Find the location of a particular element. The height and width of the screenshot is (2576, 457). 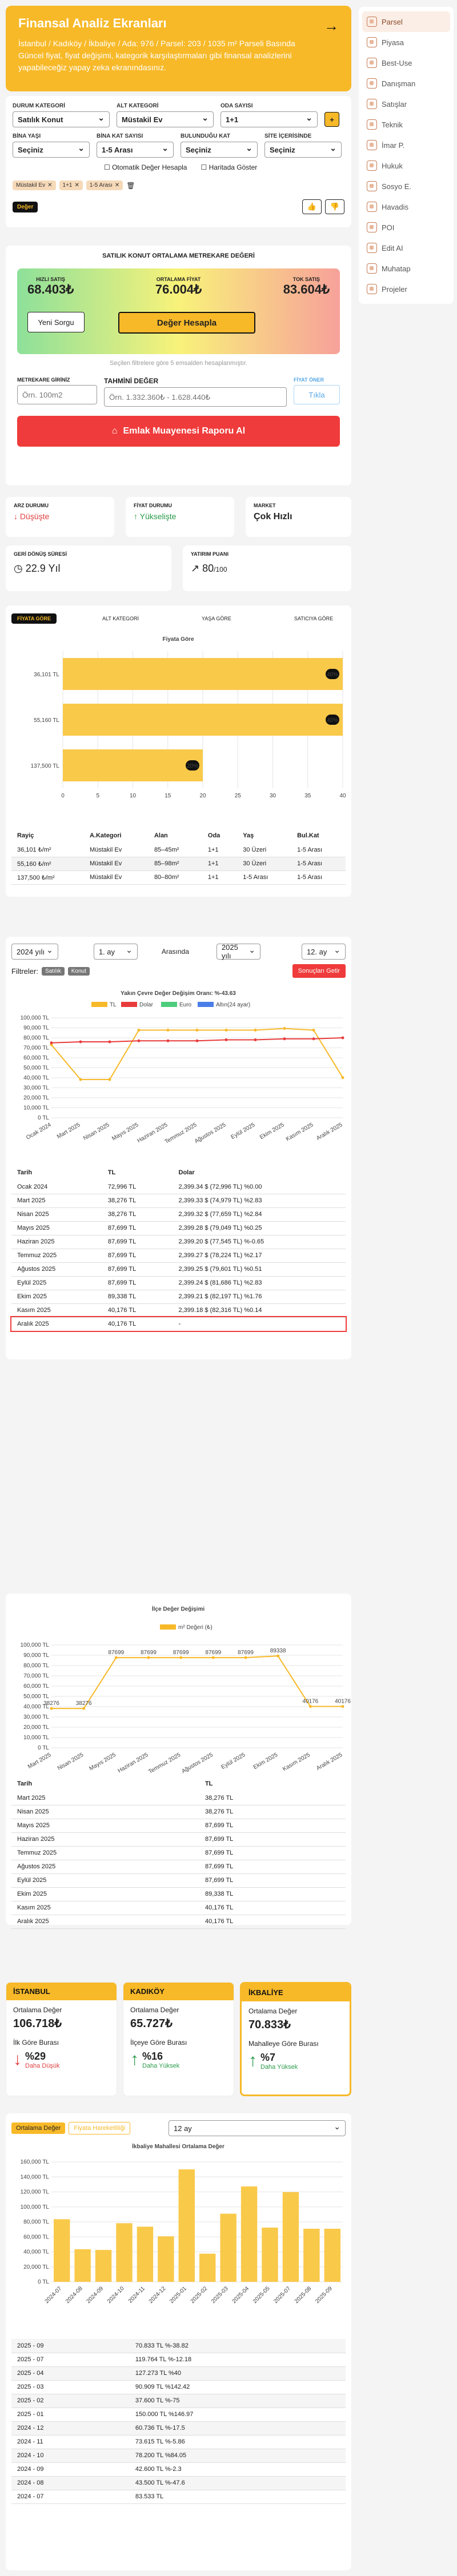

map-toggle: ☐ Haritada Göster is located at coordinates (229, 167).